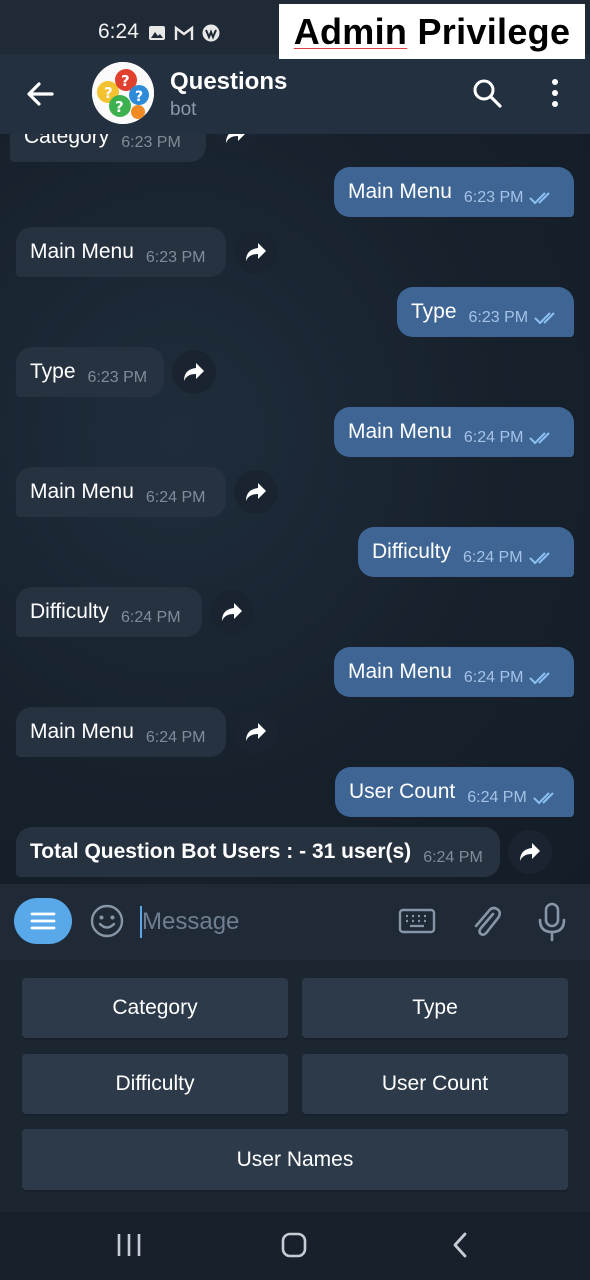 Image resolution: width=590 pixels, height=1280 pixels. I want to click on message-text: Total Question Bot Users : - 31 user(s), so click(221, 851).